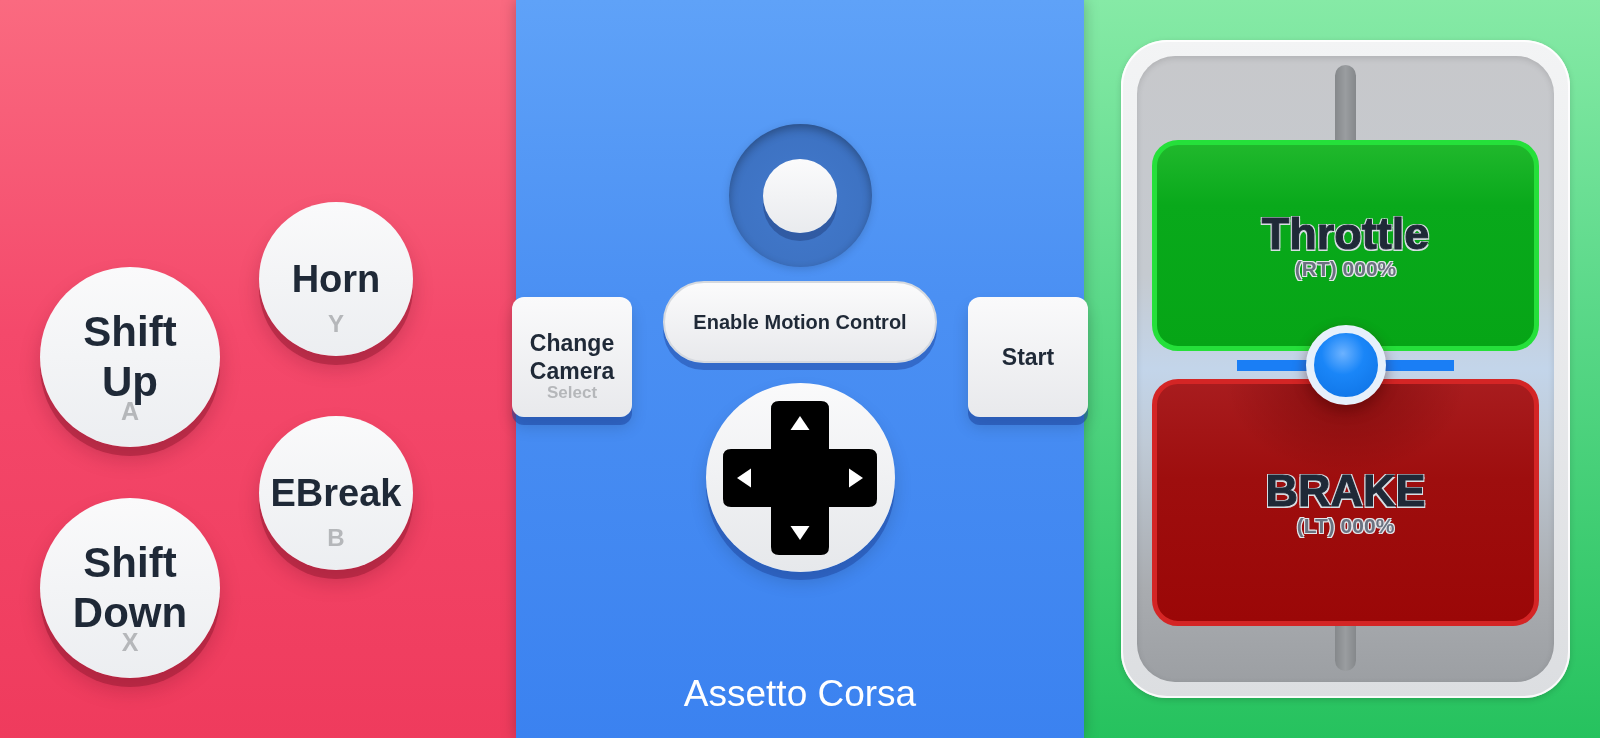 This screenshot has height=738, width=1600. I want to click on square-button: Start, so click(1028, 357).